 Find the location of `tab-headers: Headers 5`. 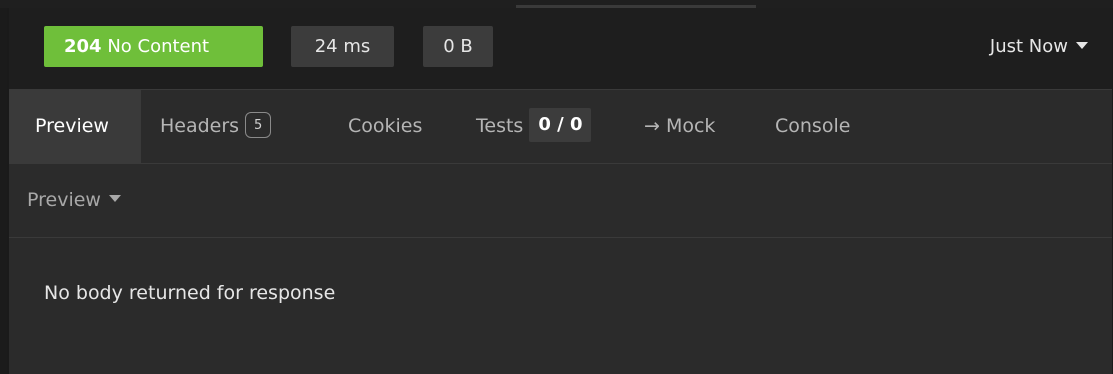

tab-headers: Headers 5 is located at coordinates (216, 126).